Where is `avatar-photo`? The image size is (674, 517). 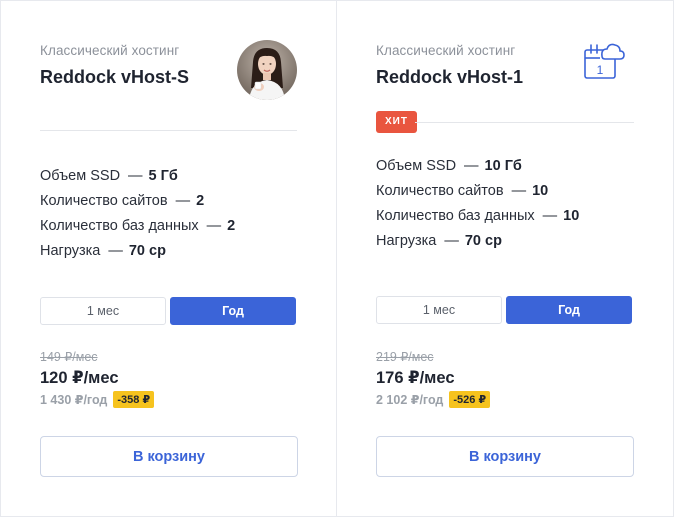 avatar-photo is located at coordinates (267, 70).